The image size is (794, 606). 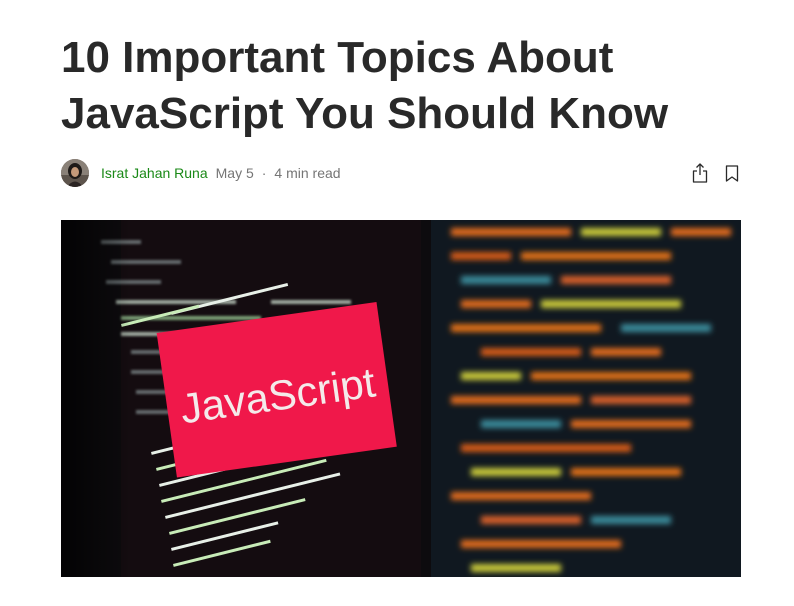 I want to click on share-icon, so click(x=700, y=173).